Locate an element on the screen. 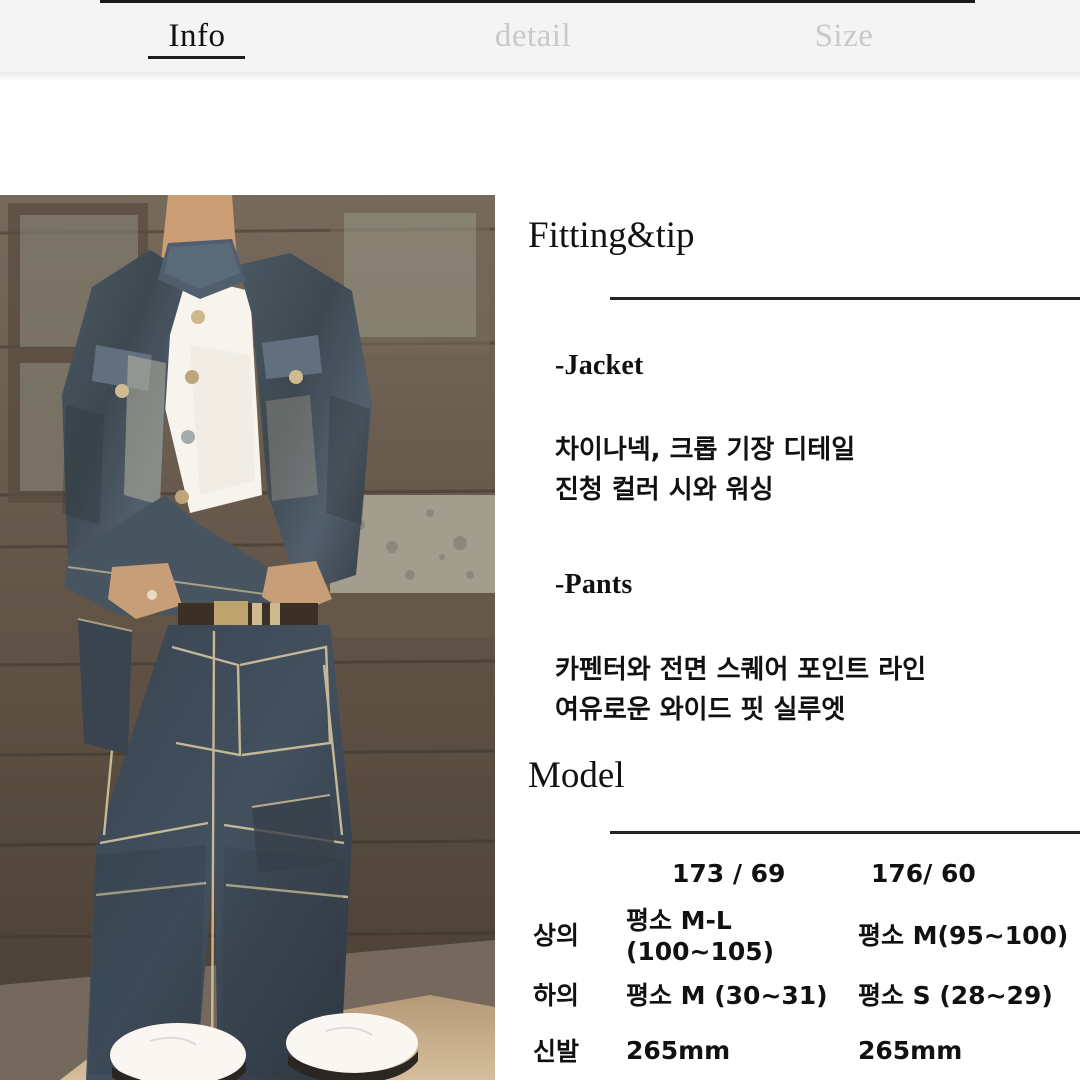  tab-detail-label: detail is located at coordinates (533, 35).